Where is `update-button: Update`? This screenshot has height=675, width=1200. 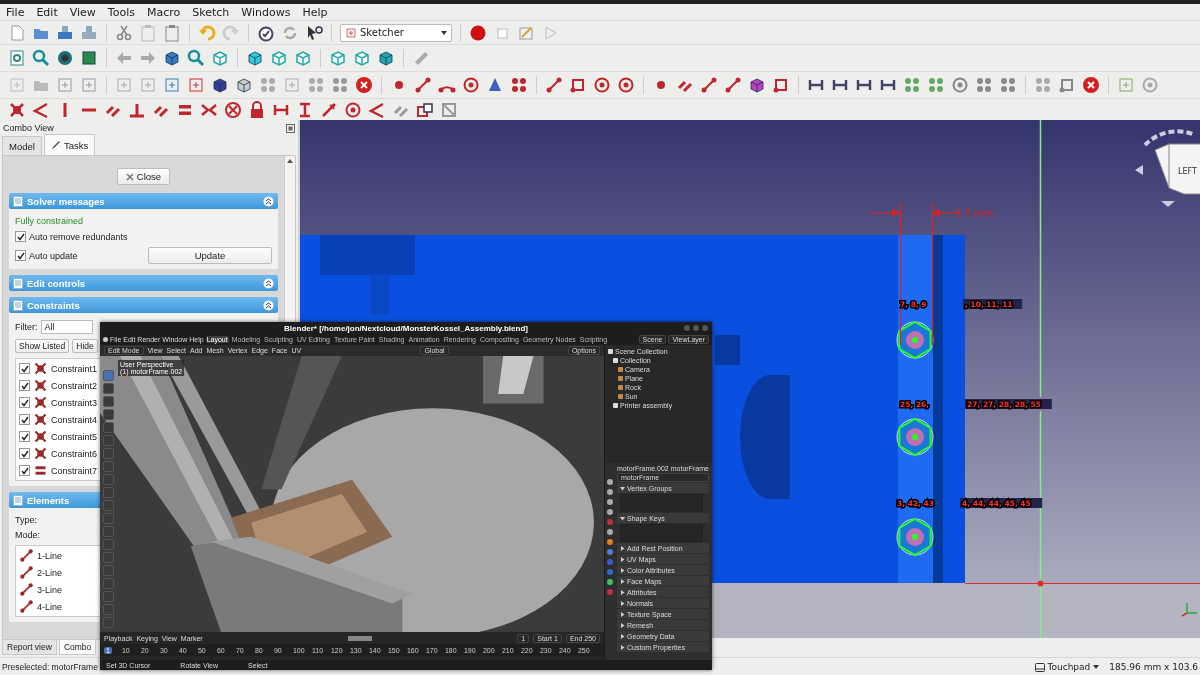
update-button: Update is located at coordinates (210, 255).